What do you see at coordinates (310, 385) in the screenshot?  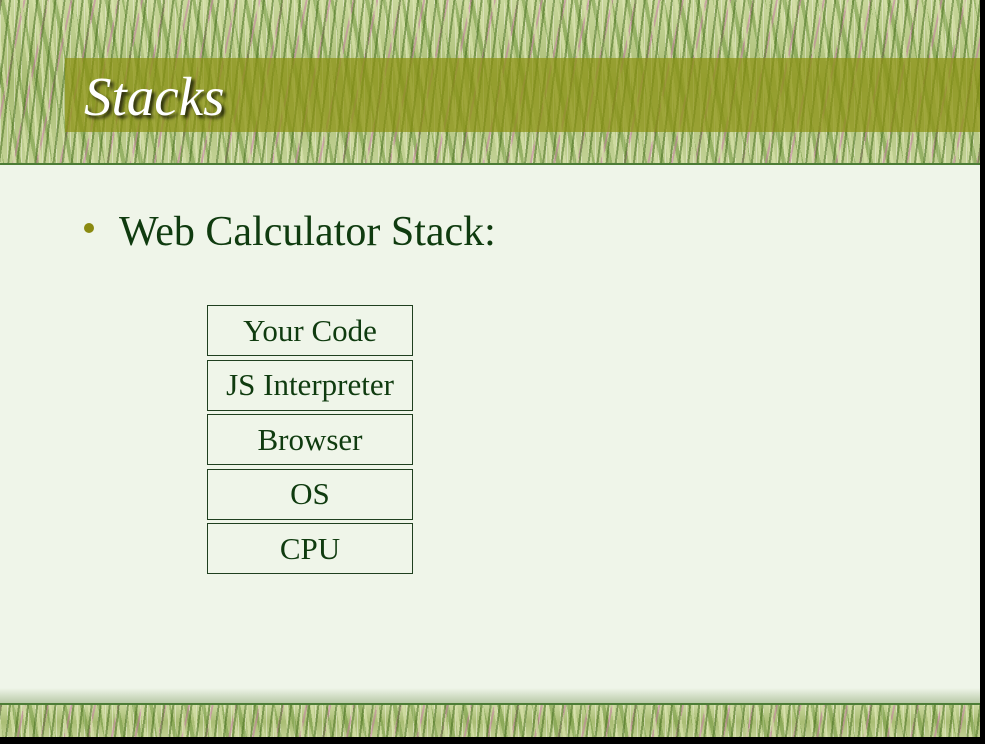 I see `stack-layer-js-interpreter: JS Interpreter` at bounding box center [310, 385].